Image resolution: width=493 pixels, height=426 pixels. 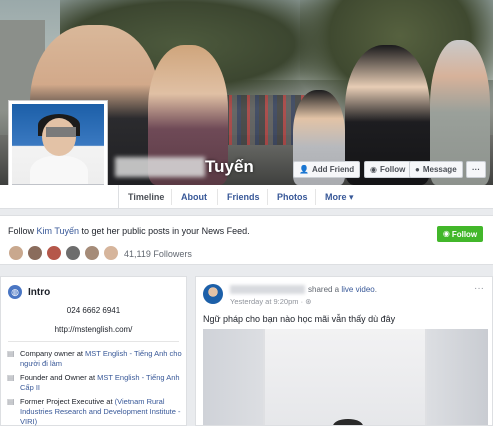 I want to click on follow-name-link: Kim Tuyến, so click(x=58, y=231).